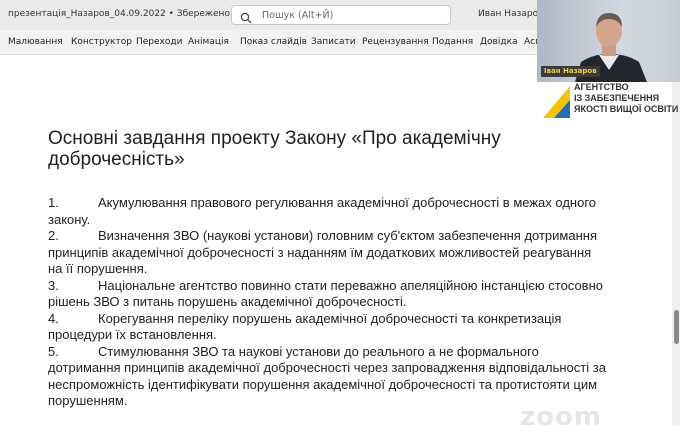 This screenshot has height=432, width=680. What do you see at coordinates (53, 202) in the screenshot?
I see `list-item-number: 1.` at bounding box center [53, 202].